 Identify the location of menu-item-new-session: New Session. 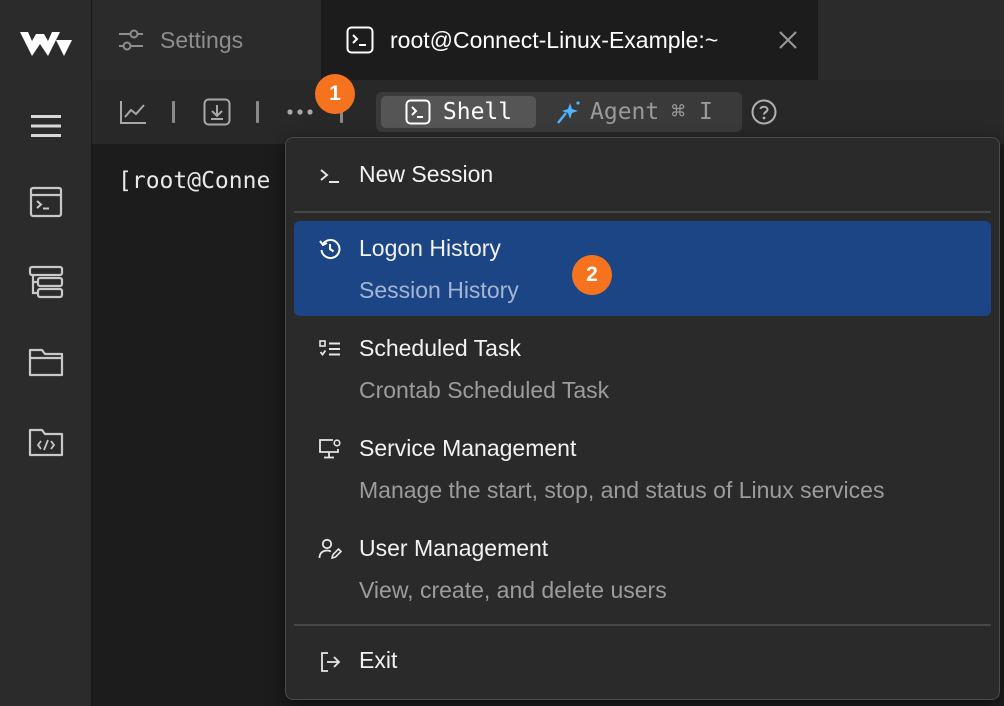
(642, 177).